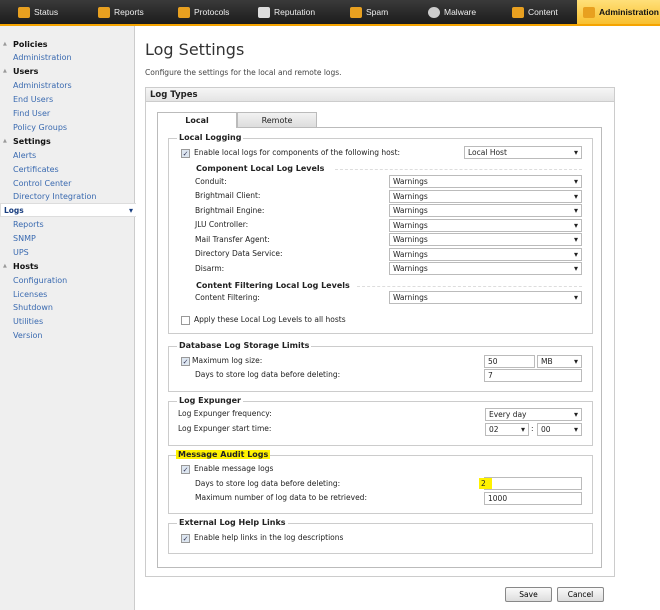  I want to click on expunger-frequency-select: Every day, so click(533, 414).